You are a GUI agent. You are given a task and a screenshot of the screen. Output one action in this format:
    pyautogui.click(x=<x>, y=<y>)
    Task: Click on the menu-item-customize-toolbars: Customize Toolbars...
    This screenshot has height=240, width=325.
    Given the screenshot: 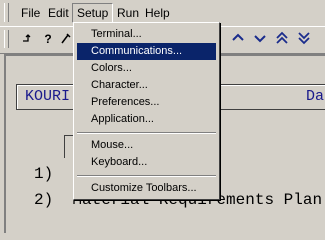 What is the action you would take?
    pyautogui.click(x=146, y=188)
    